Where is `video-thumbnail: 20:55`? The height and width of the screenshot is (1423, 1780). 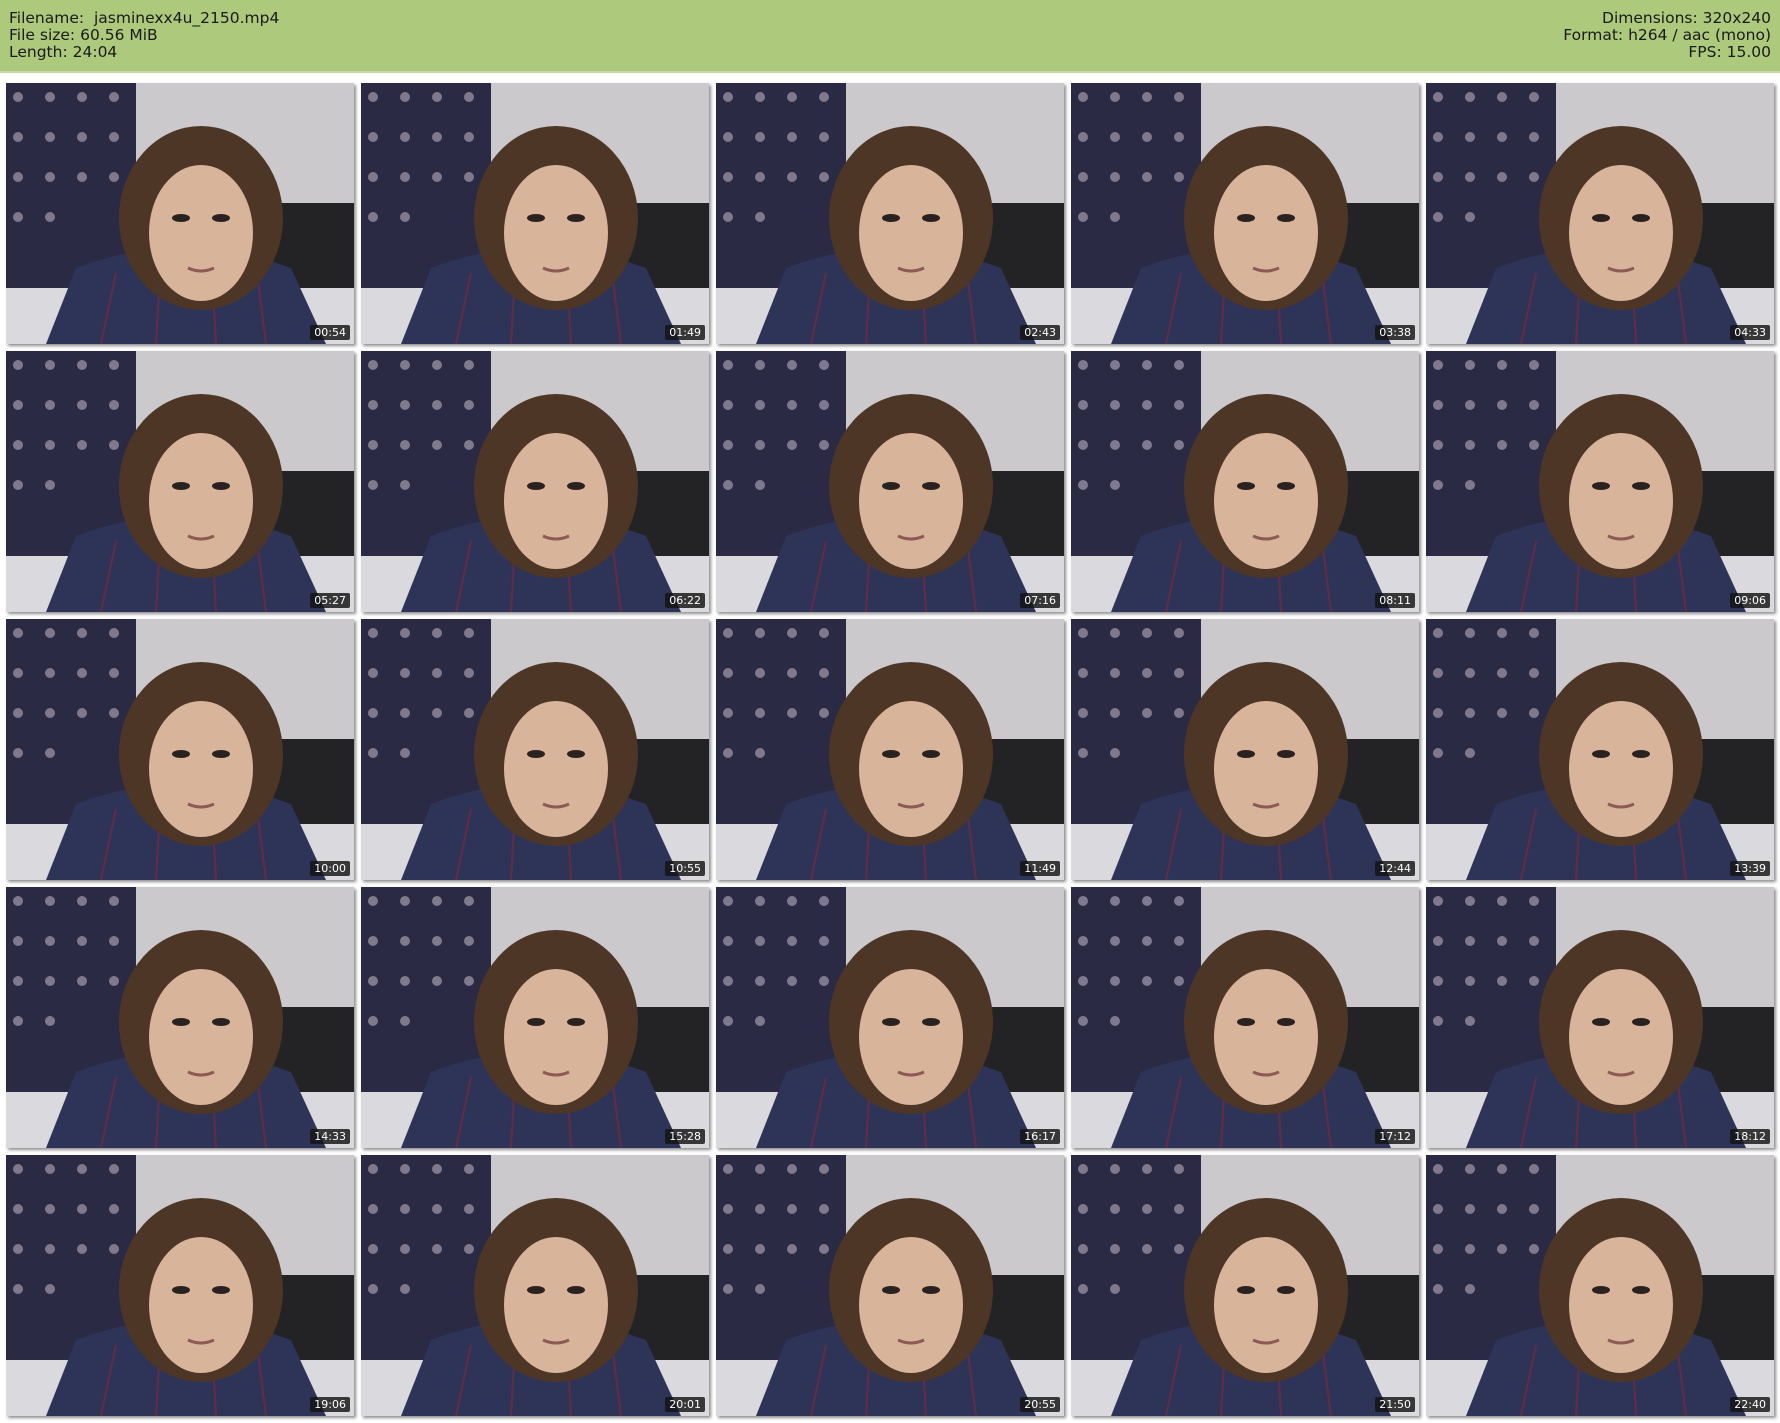 video-thumbnail: 20:55 is located at coordinates (890, 1285).